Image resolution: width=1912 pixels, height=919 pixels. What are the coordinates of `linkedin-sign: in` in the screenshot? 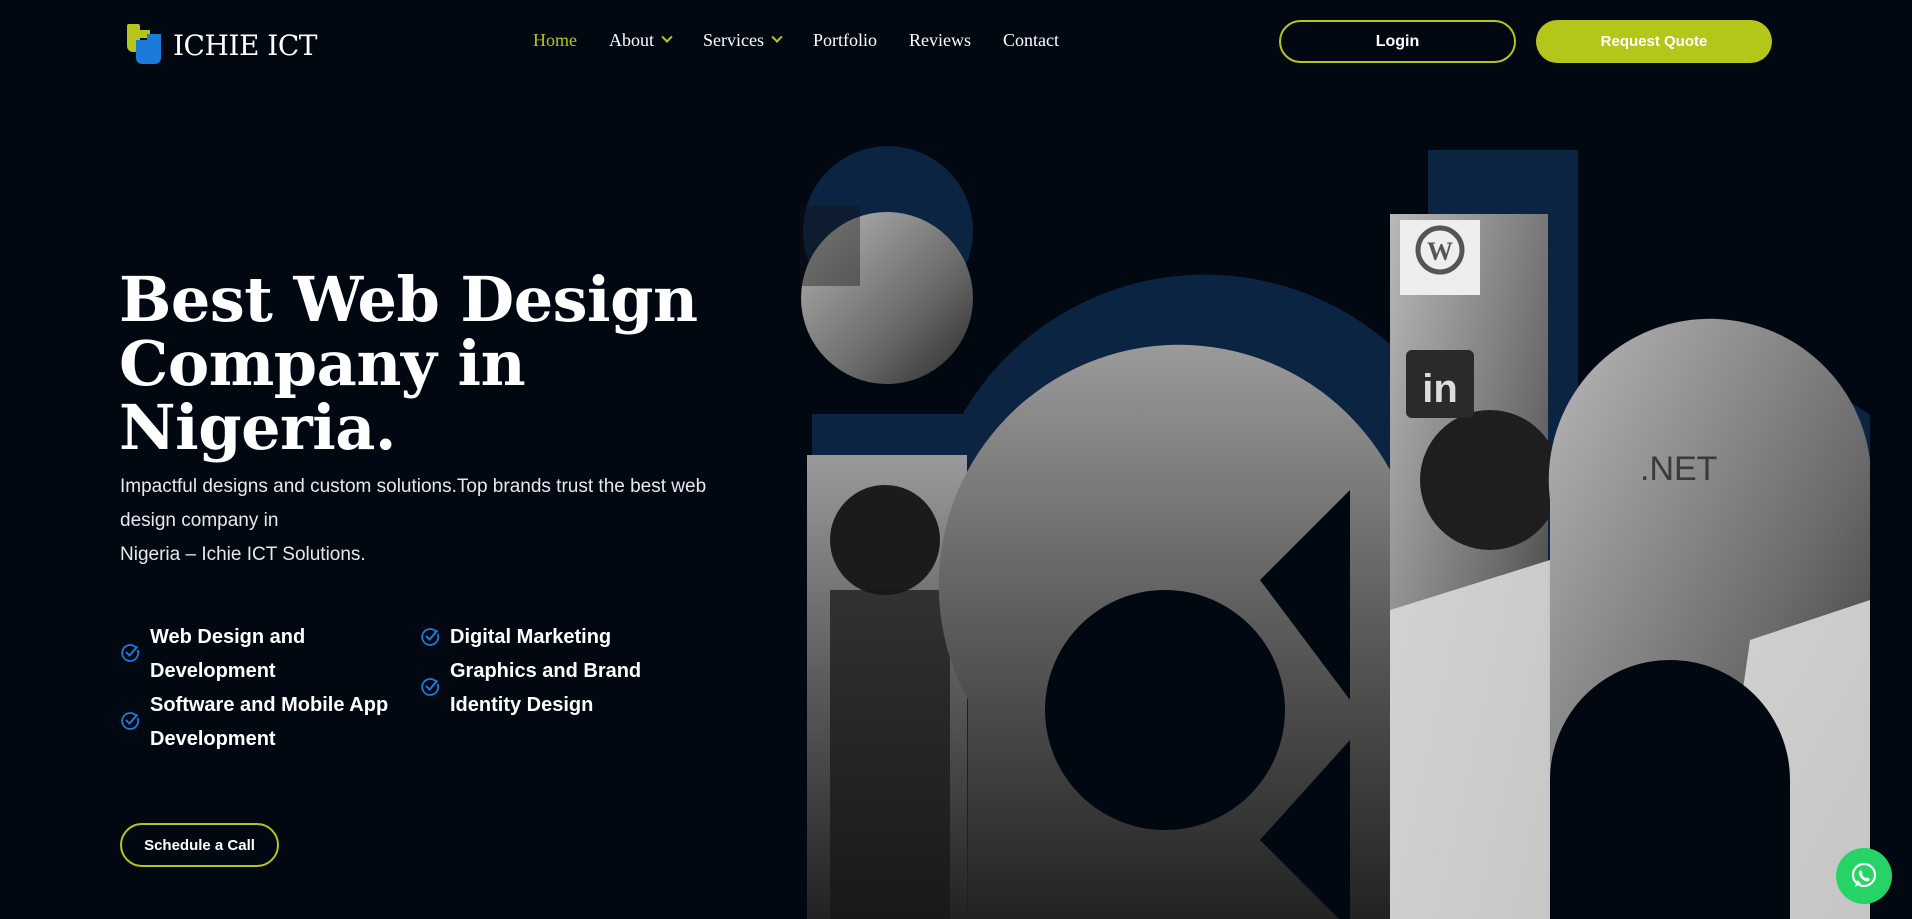 It's located at (1440, 389).